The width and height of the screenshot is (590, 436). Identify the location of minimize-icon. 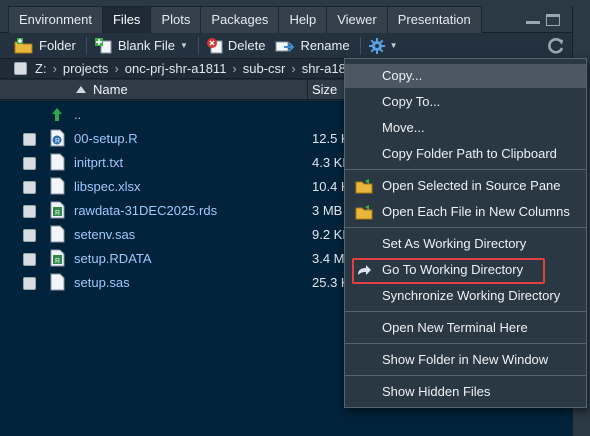
(533, 19).